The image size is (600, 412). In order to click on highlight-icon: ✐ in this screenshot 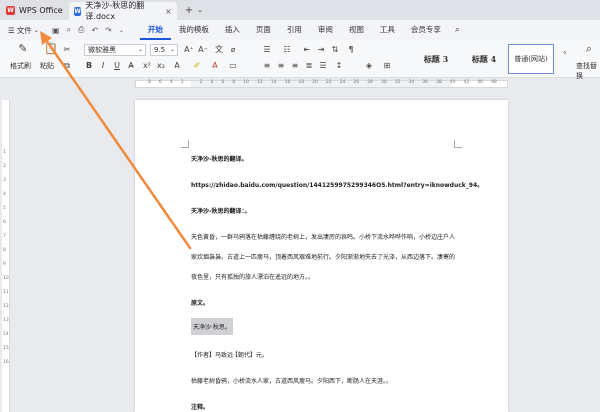, I will do `click(197, 66)`.